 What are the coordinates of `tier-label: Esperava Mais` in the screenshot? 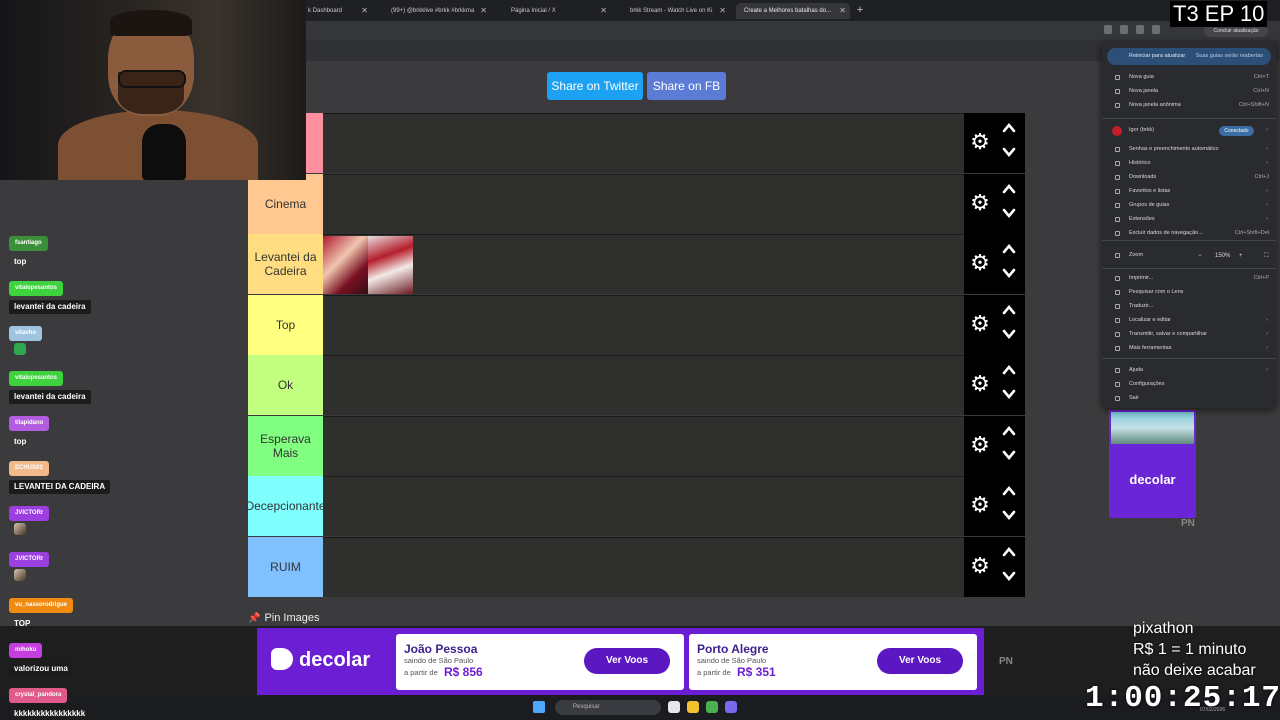 It's located at (285, 445).